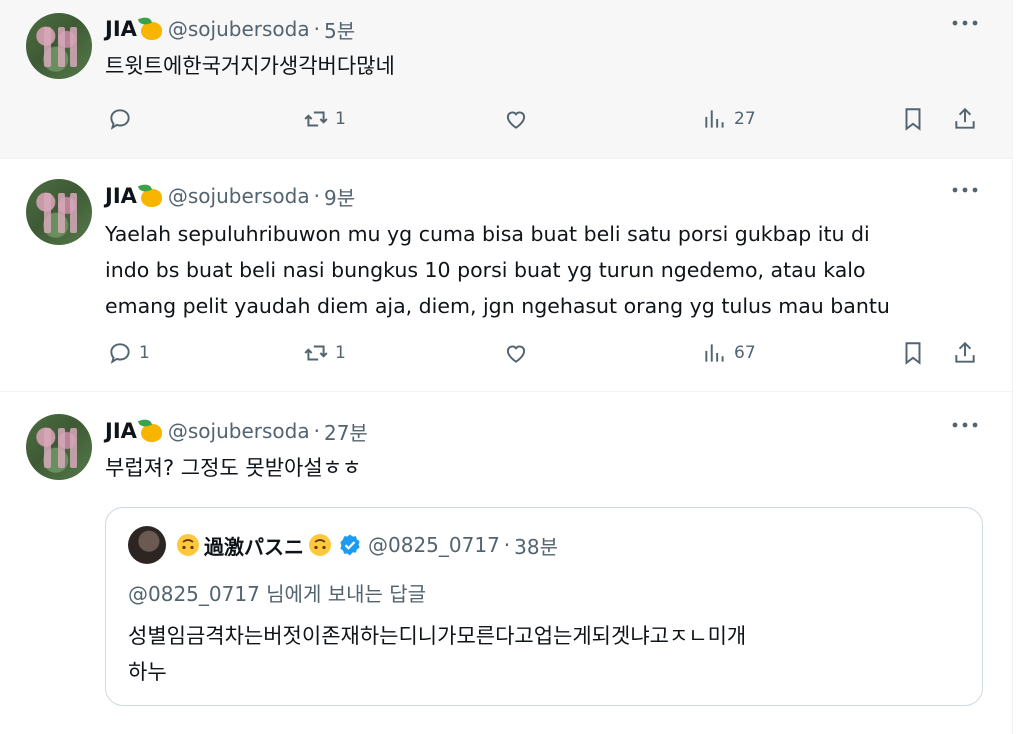  I want to click on views-button: 27, so click(729, 119).